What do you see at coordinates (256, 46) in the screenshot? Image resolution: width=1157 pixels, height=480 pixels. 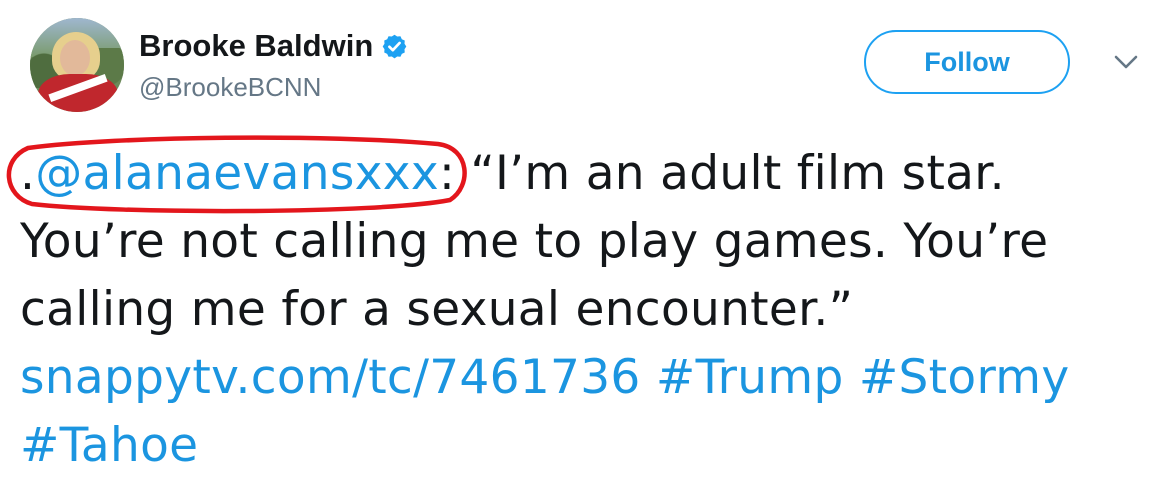 I see `display-name: Brooke Baldwin` at bounding box center [256, 46].